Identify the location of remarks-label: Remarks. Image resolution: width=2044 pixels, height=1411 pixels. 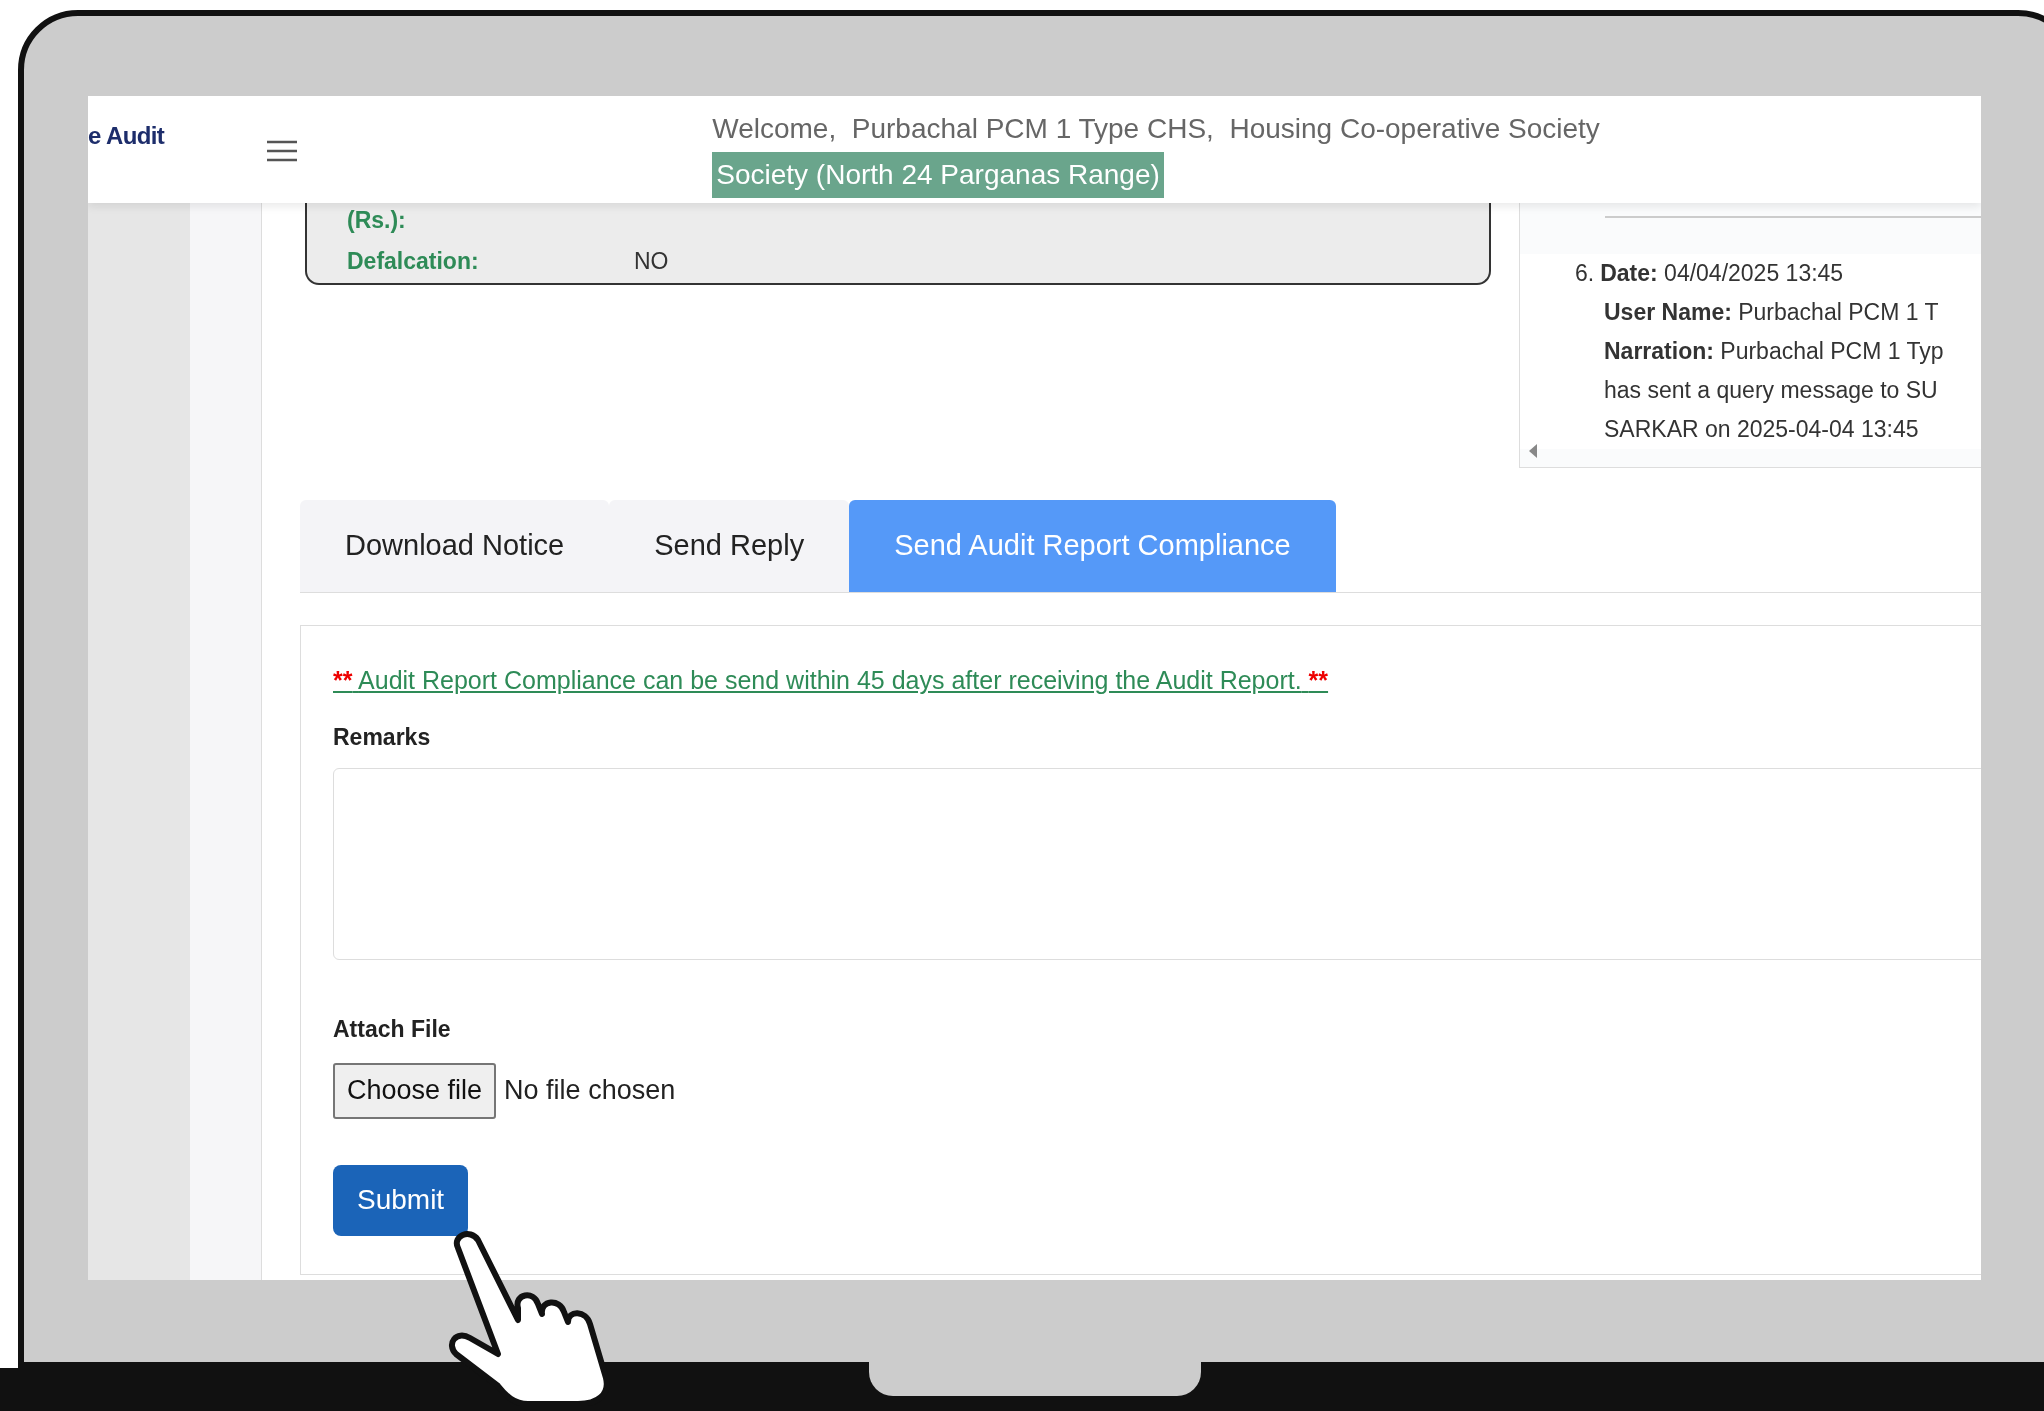
(382, 737).